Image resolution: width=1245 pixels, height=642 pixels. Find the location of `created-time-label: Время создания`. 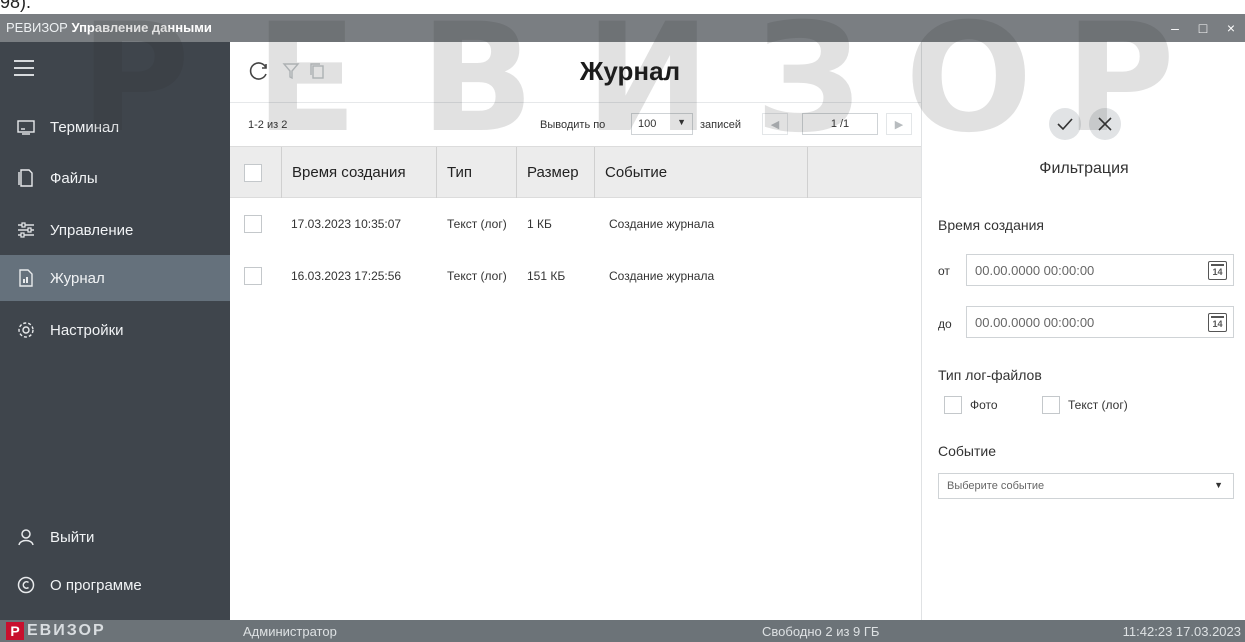

created-time-label: Время создания is located at coordinates (991, 225).